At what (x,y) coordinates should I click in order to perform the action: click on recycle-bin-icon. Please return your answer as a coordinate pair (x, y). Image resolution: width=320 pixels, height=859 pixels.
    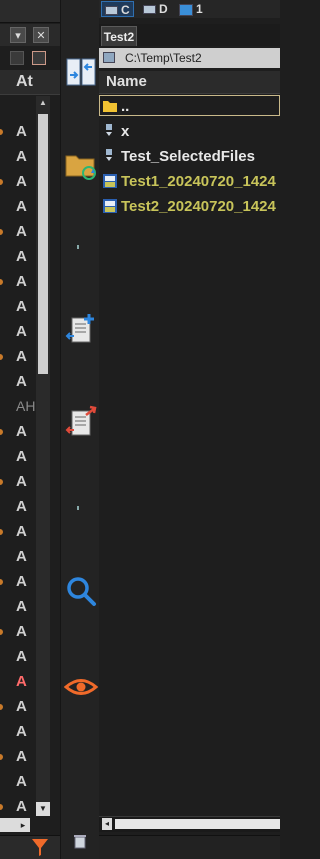
    Looking at the image, I should click on (80, 841).